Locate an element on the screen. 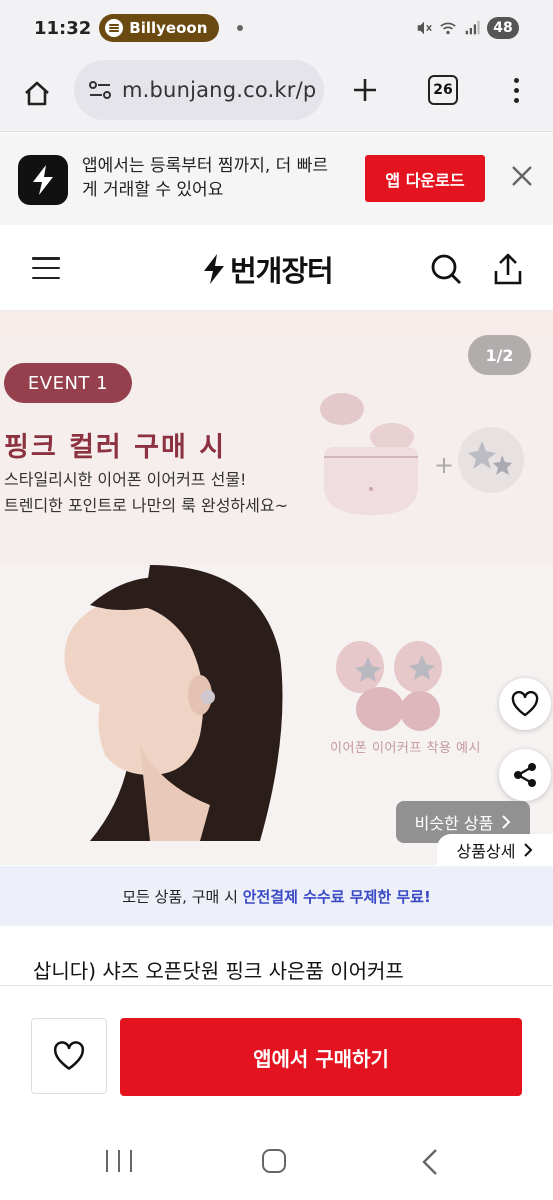 The height and width of the screenshot is (1200, 553). wifi-icon is located at coordinates (448, 28).